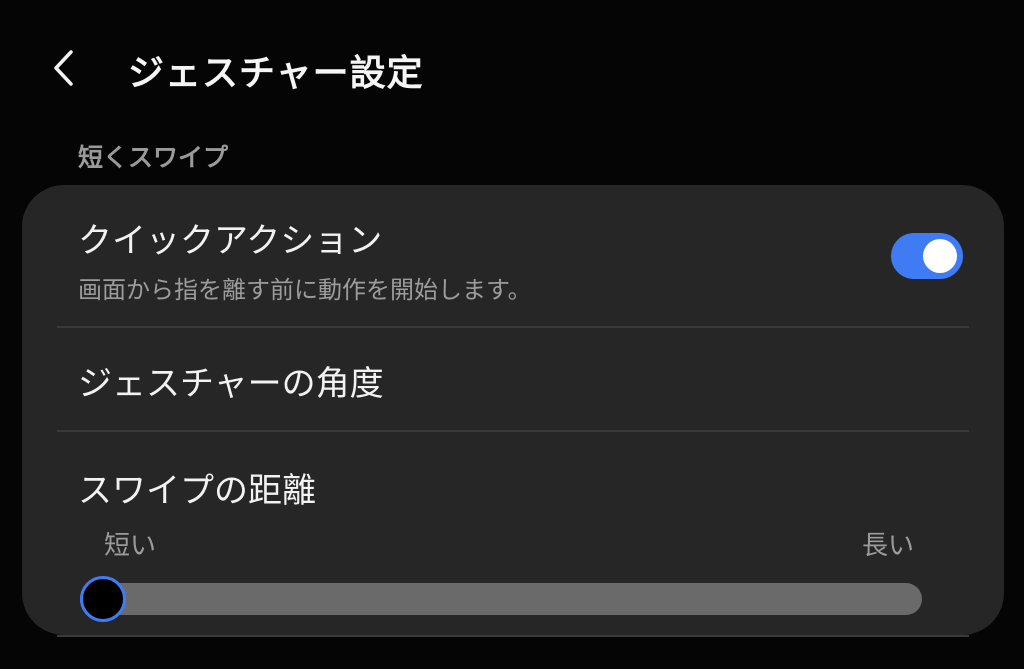 Image resolution: width=1024 pixels, height=669 pixels. Describe the element at coordinates (305, 290) in the screenshot. I see `quick-action-subtitle: 画面から指を離す前に動作を開始します。` at that location.